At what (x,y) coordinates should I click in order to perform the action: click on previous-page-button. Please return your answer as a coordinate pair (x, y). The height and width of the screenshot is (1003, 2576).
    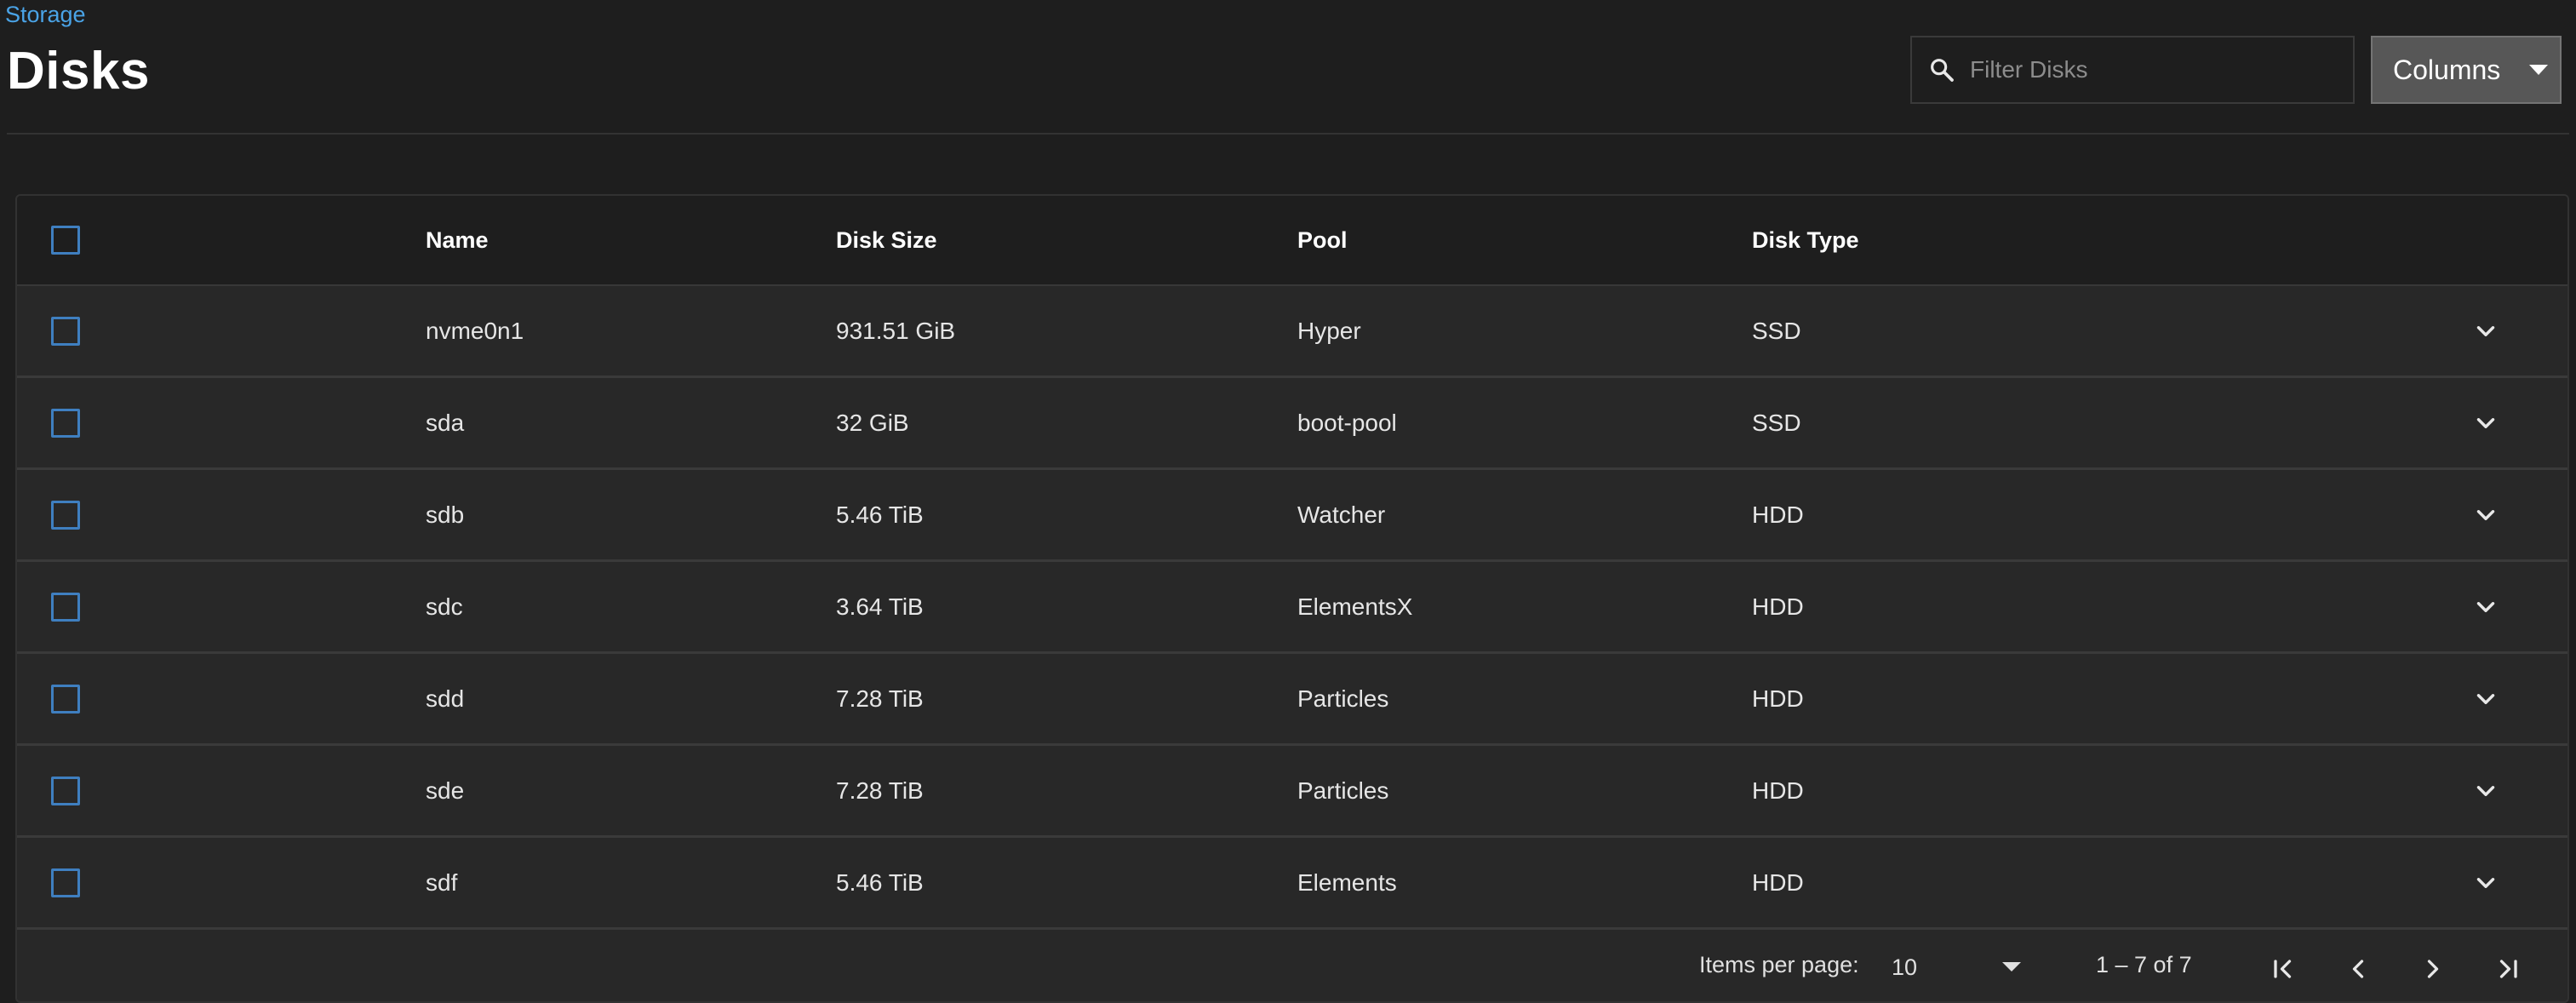
    Looking at the image, I should click on (2358, 969).